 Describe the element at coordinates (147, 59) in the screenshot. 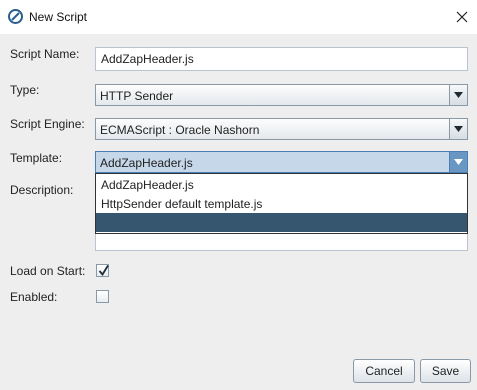

I see `script-name-value: AddZapHeader.js` at that location.